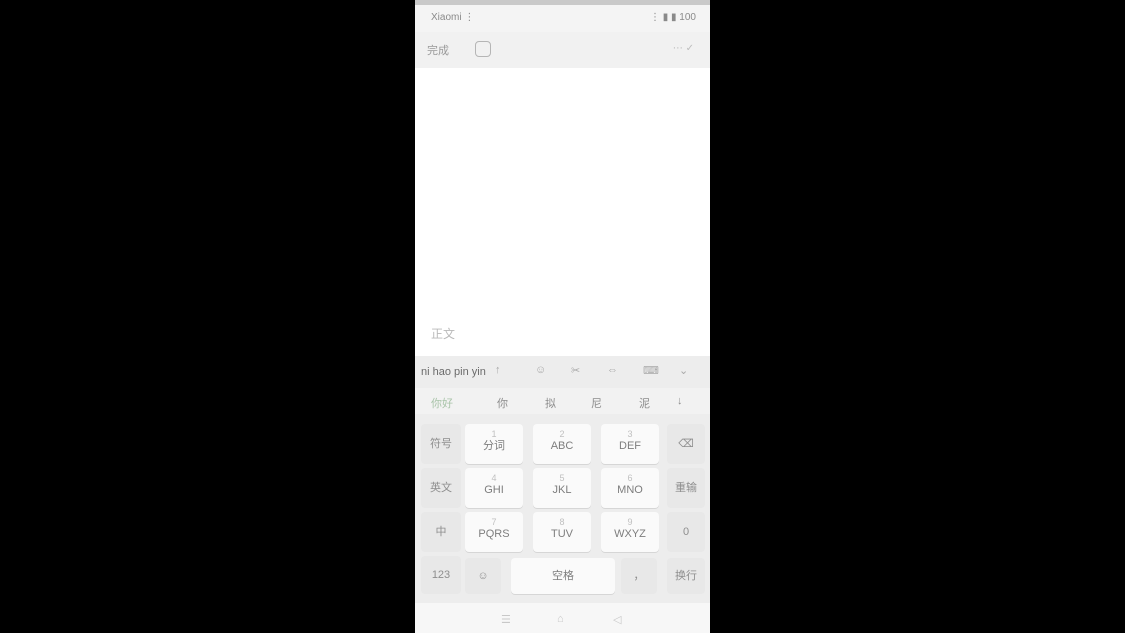 This screenshot has height=633, width=1125. Describe the element at coordinates (686, 488) in the screenshot. I see `reinput-key: 重输` at that location.